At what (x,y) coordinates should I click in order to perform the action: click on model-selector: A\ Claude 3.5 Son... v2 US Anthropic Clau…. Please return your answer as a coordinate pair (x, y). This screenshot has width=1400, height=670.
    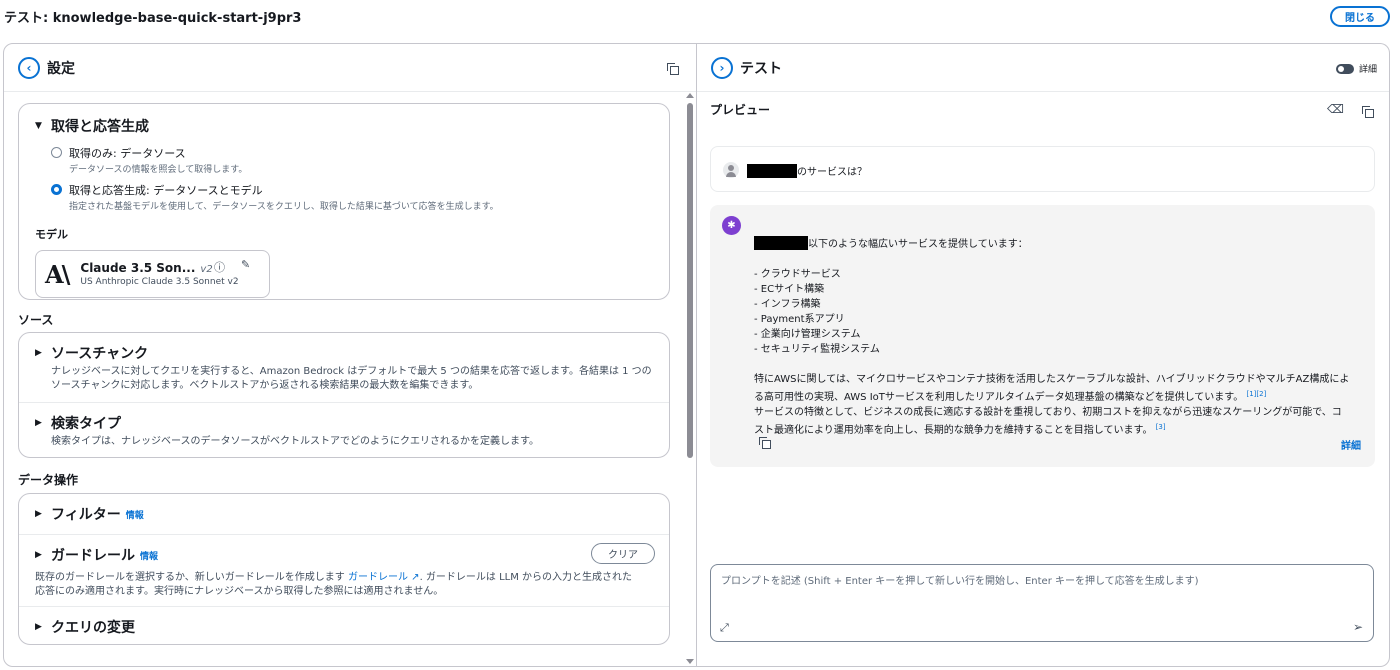
    Looking at the image, I should click on (152, 274).